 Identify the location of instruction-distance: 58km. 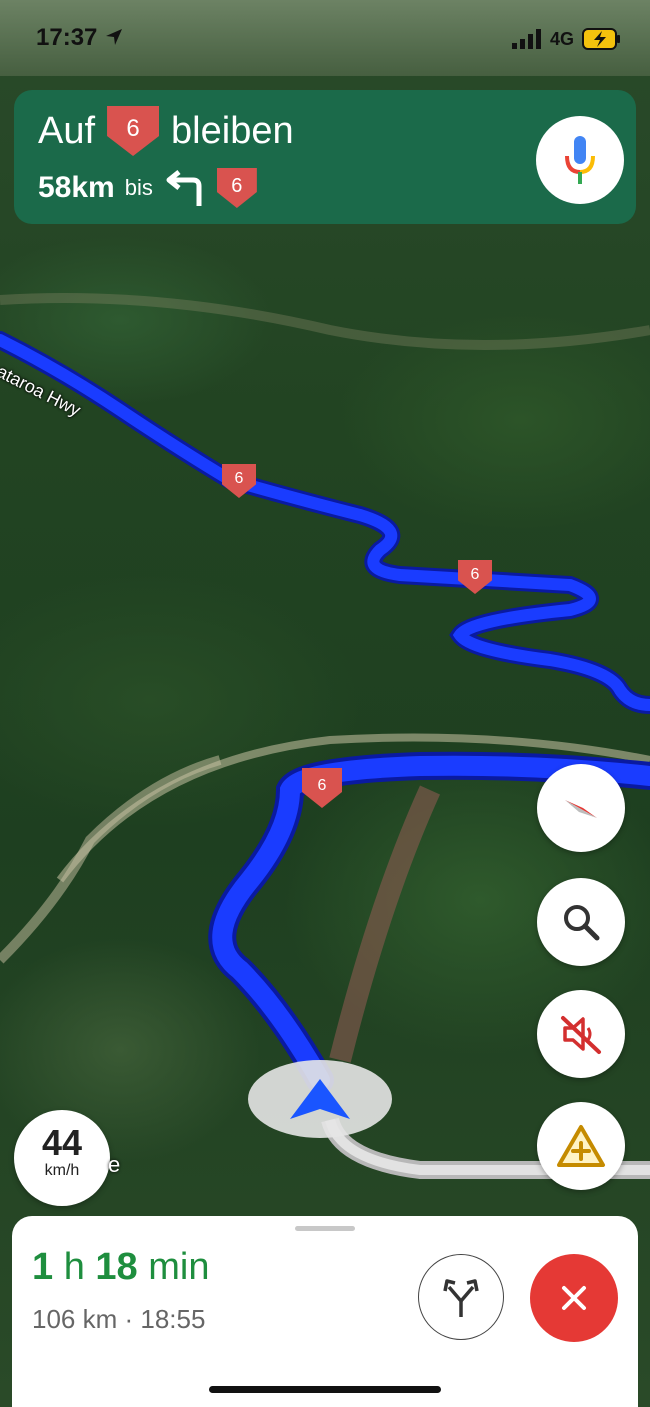
(76, 187).